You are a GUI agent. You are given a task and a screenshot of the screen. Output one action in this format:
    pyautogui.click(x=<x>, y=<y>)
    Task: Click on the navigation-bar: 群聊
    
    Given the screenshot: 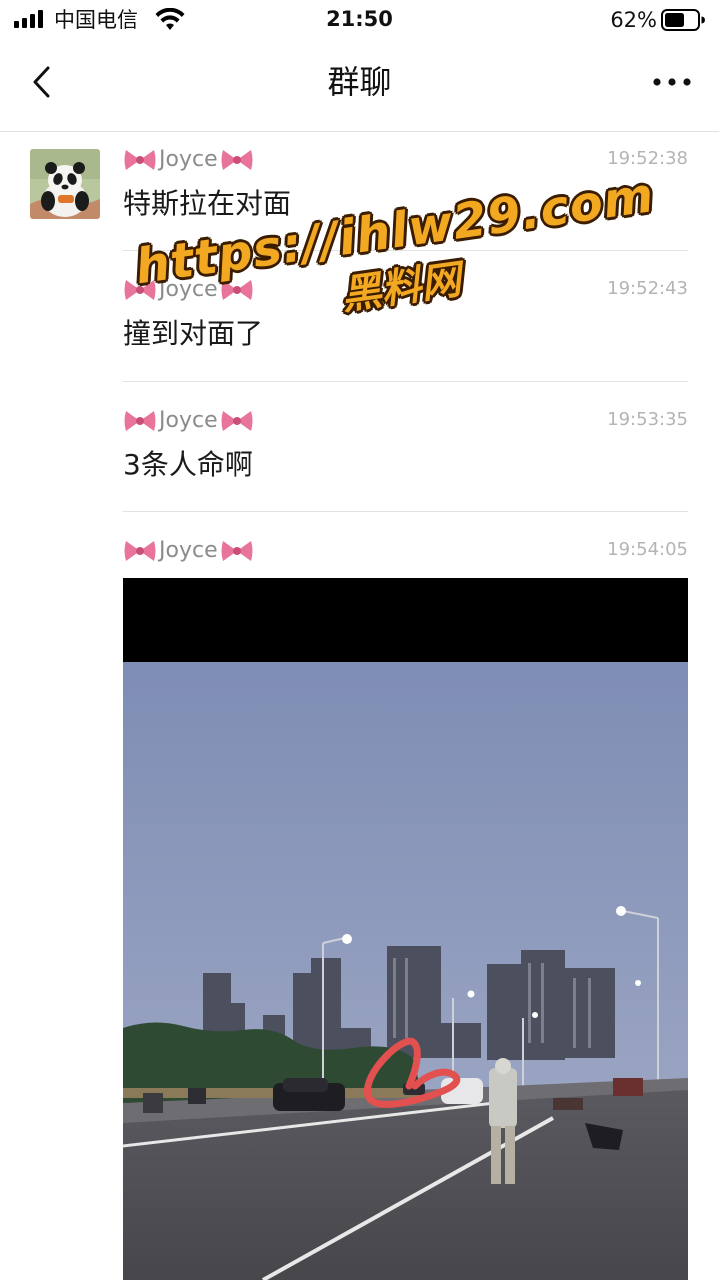 What is the action you would take?
    pyautogui.click(x=359, y=86)
    